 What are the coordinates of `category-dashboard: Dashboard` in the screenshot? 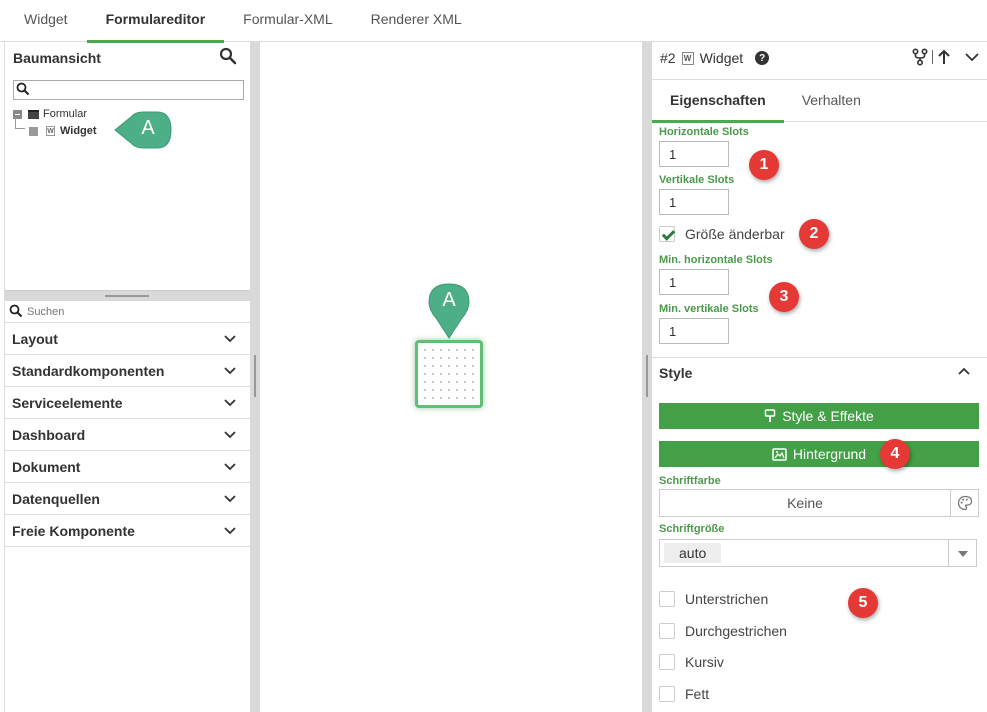 It's located at (128, 435).